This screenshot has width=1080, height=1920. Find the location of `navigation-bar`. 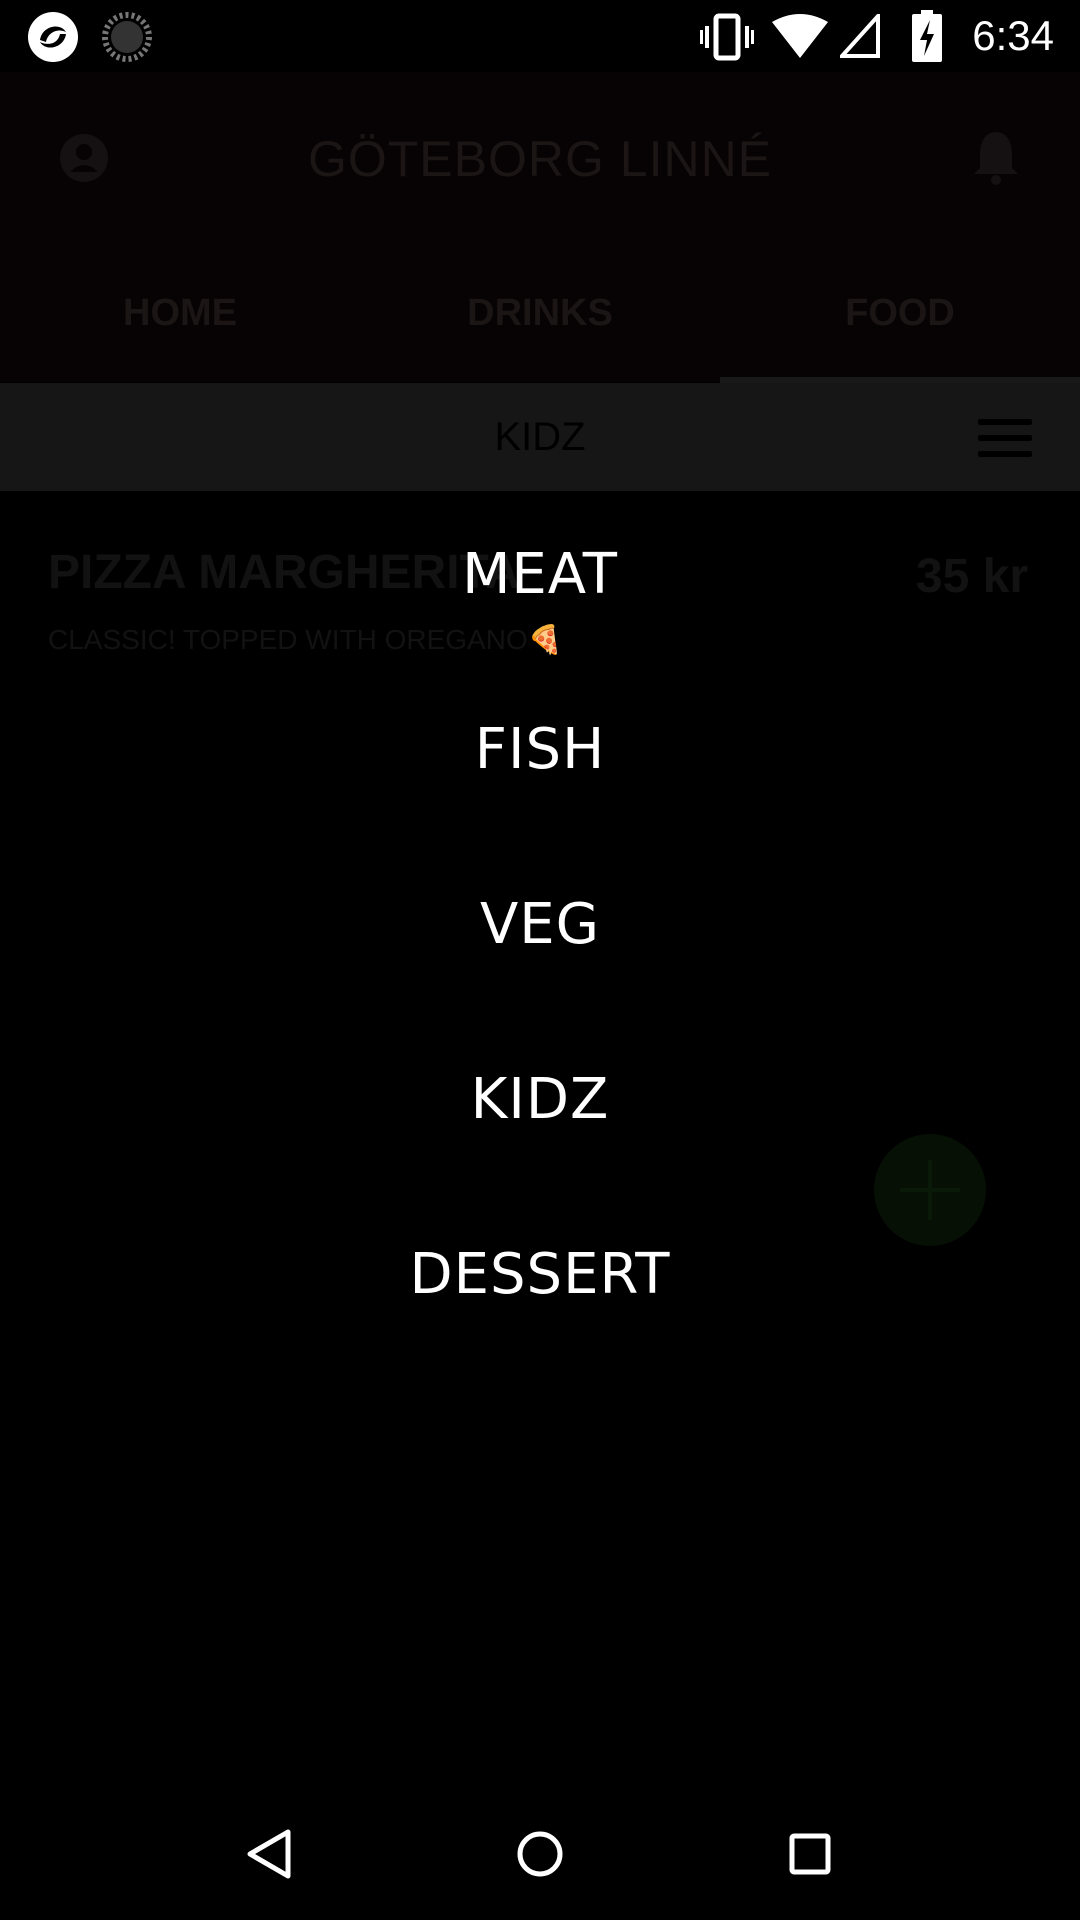

navigation-bar is located at coordinates (540, 1854).